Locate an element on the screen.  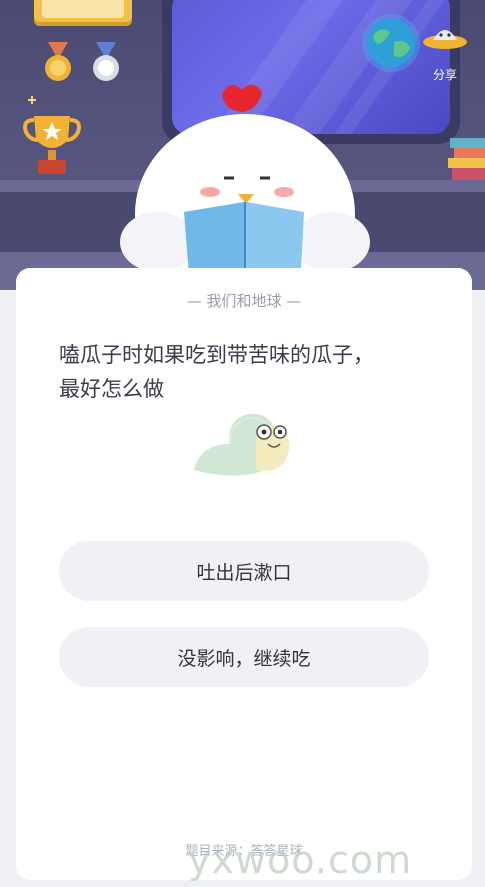
trophy-icon is located at coordinates (52, 135).